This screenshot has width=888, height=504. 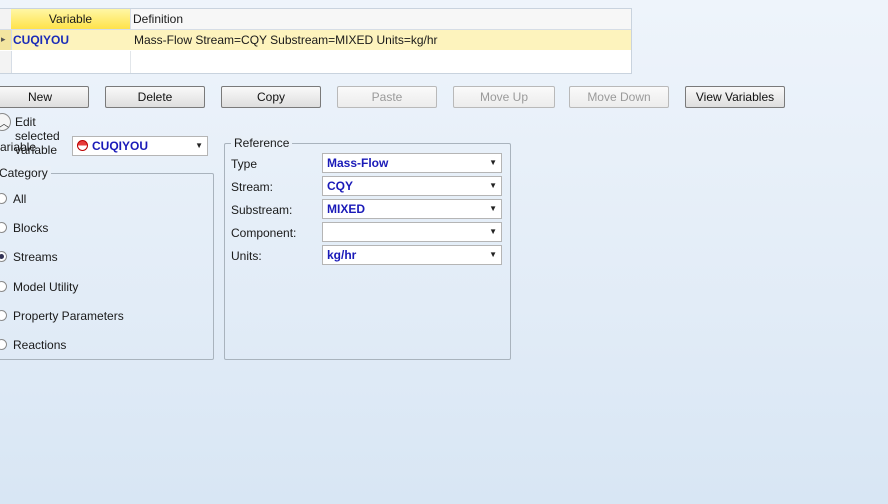 What do you see at coordinates (82, 145) in the screenshot?
I see `stop-icon` at bounding box center [82, 145].